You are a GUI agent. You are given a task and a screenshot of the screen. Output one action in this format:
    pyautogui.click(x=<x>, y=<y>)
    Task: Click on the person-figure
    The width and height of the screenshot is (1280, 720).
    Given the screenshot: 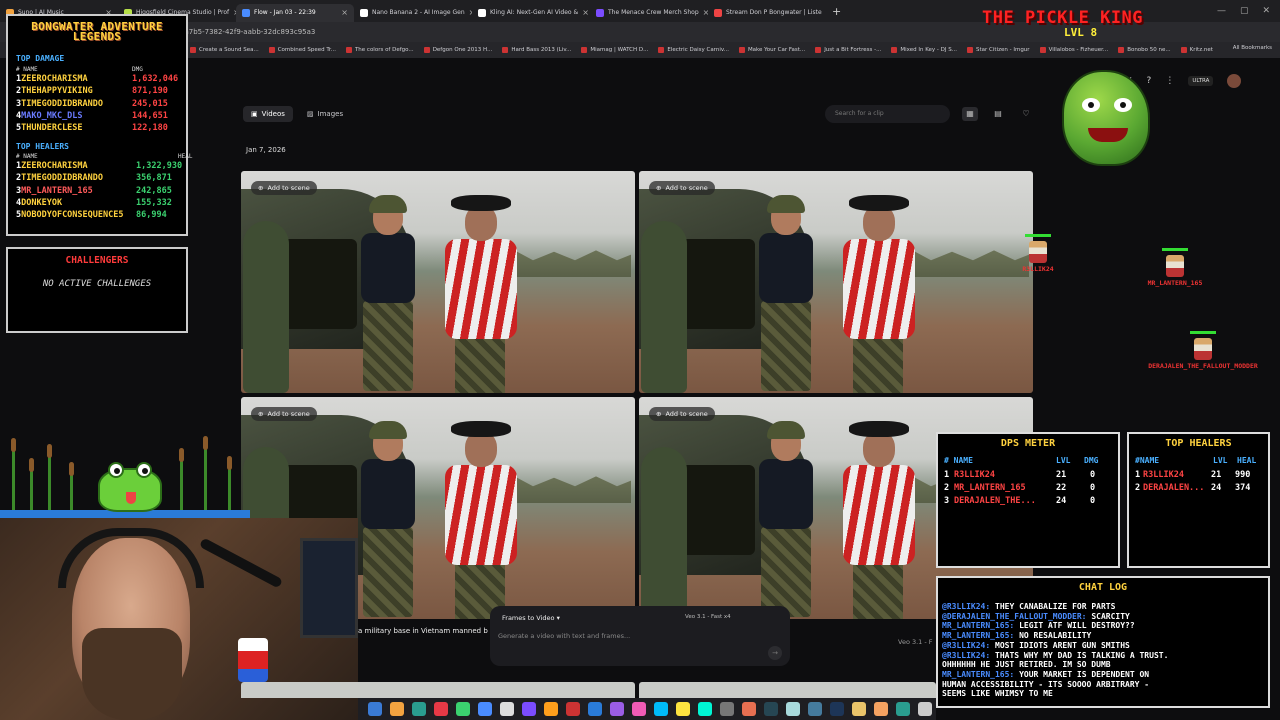 What is the action you would take?
    pyautogui.click(x=786, y=517)
    